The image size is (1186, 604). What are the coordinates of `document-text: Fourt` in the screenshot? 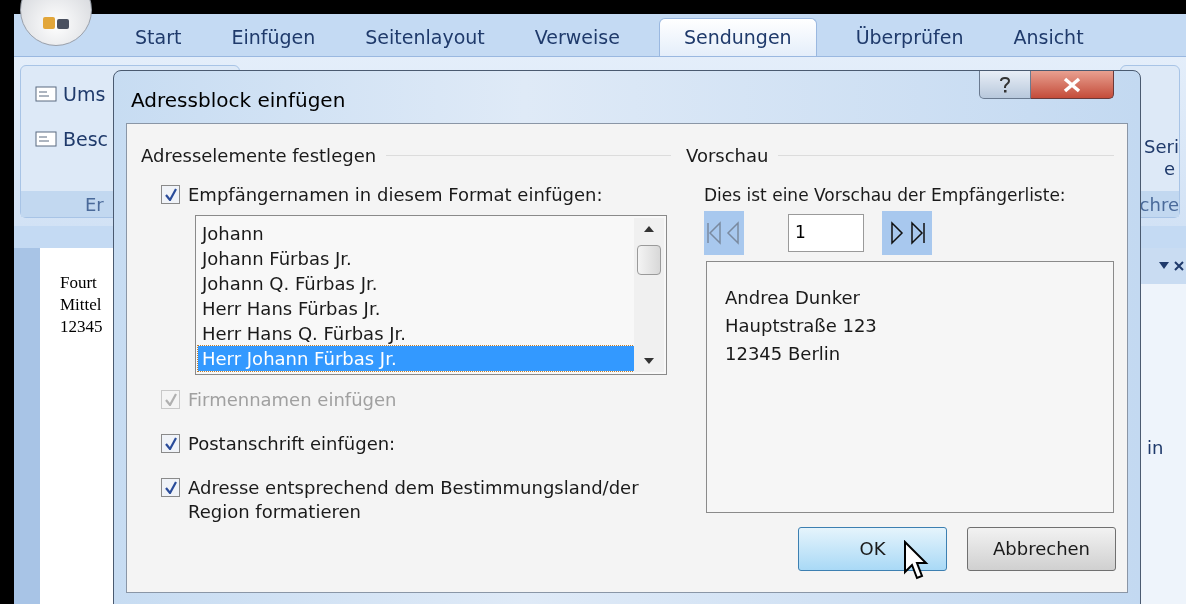 It's located at (78, 283).